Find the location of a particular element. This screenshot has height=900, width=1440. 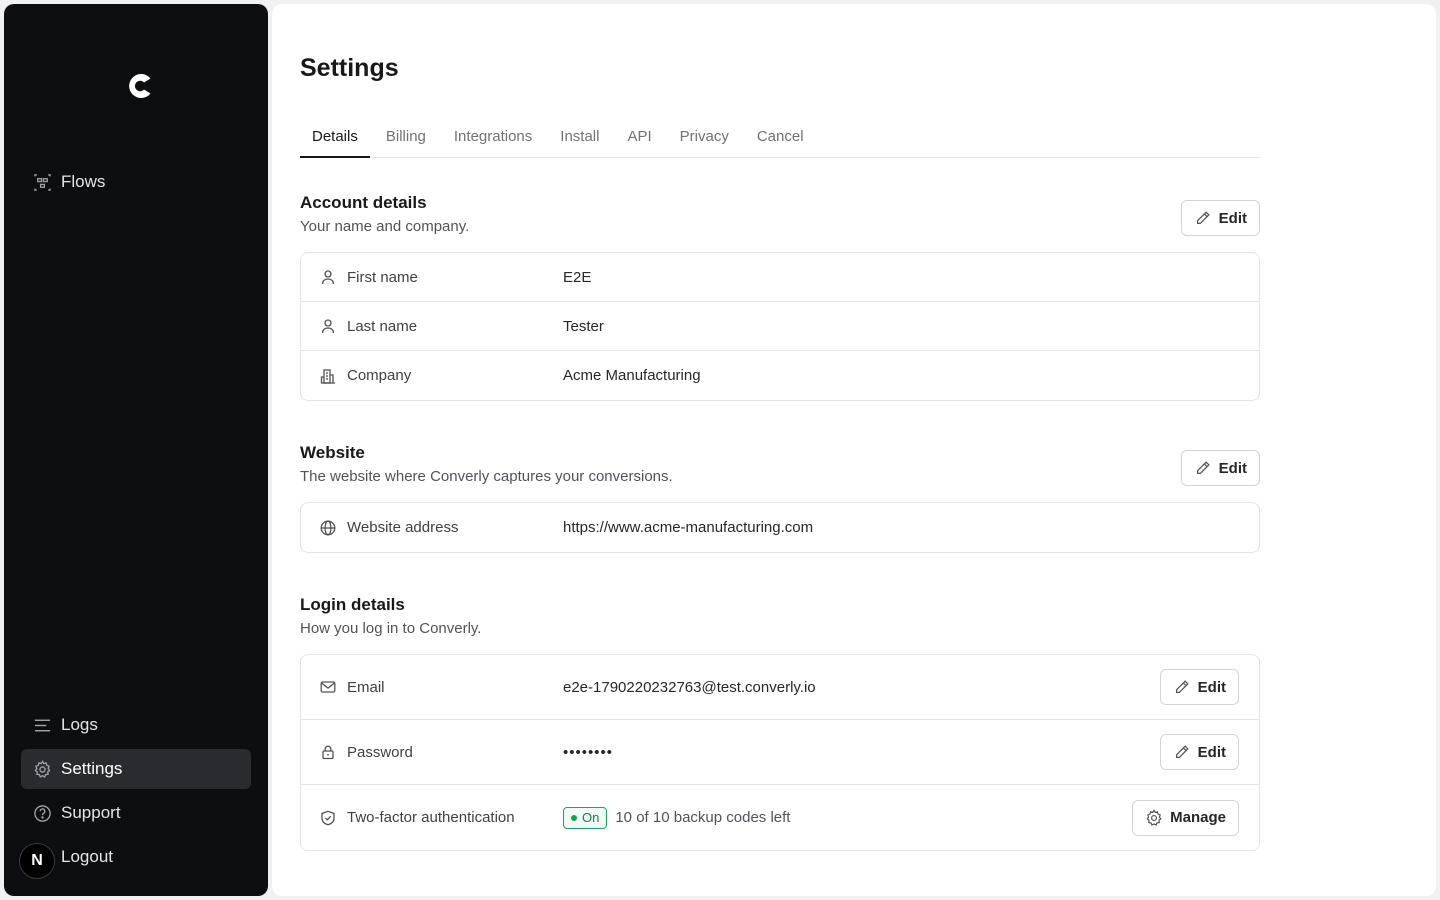

sidebar-item-label: Logs is located at coordinates (79, 724).